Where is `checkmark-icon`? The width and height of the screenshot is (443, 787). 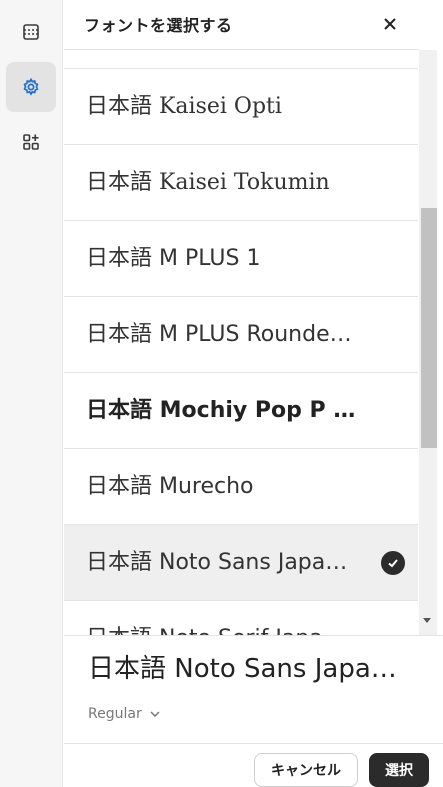 checkmark-icon is located at coordinates (393, 563).